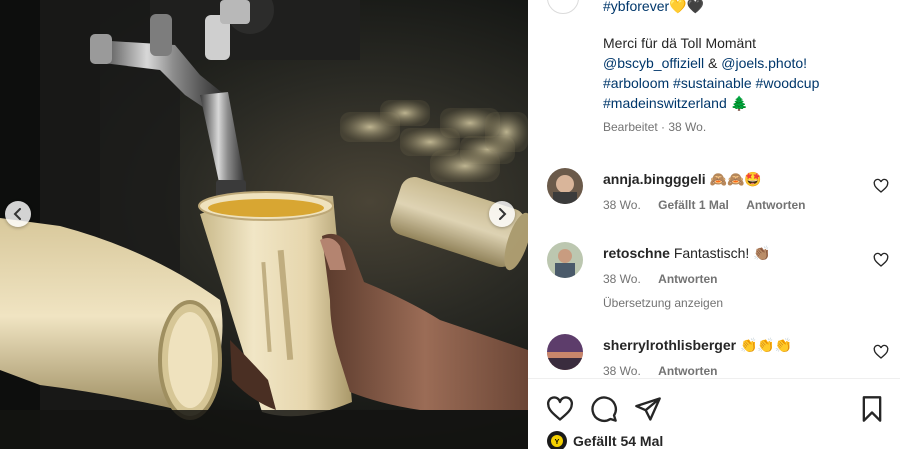 The height and width of the screenshot is (449, 900). What do you see at coordinates (653, 63) in the screenshot?
I see `mention-bscyb: @bscyb_offiziell` at bounding box center [653, 63].